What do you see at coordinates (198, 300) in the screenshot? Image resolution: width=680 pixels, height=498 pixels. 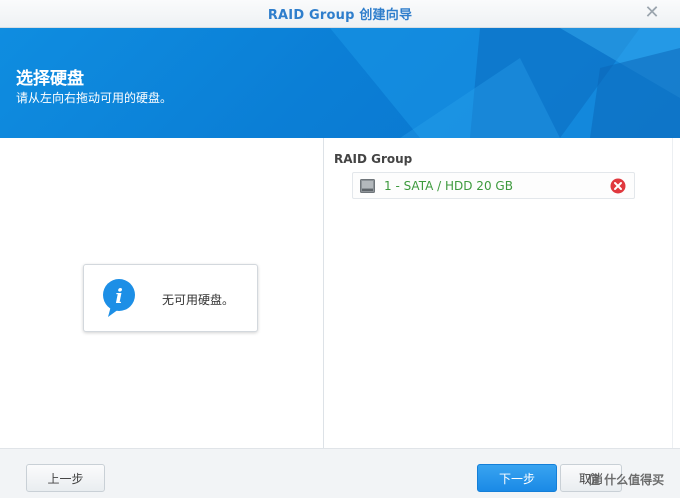 I see `empty-state-message: 无可用硬盘。` at bounding box center [198, 300].